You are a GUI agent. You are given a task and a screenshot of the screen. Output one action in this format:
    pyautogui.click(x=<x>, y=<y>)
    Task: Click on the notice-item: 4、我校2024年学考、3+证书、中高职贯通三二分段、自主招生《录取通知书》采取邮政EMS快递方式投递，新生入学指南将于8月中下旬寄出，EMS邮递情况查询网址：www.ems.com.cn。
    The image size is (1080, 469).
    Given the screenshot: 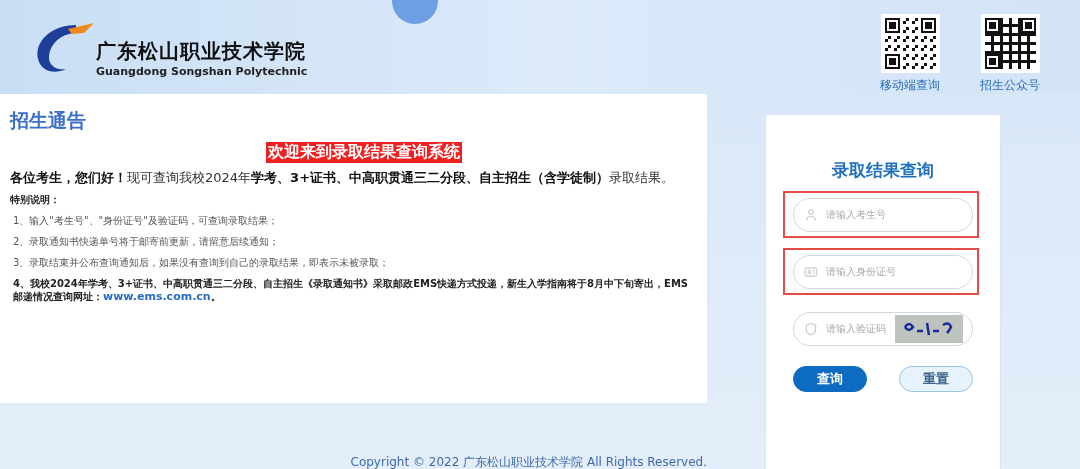 What is the action you would take?
    pyautogui.click(x=351, y=291)
    